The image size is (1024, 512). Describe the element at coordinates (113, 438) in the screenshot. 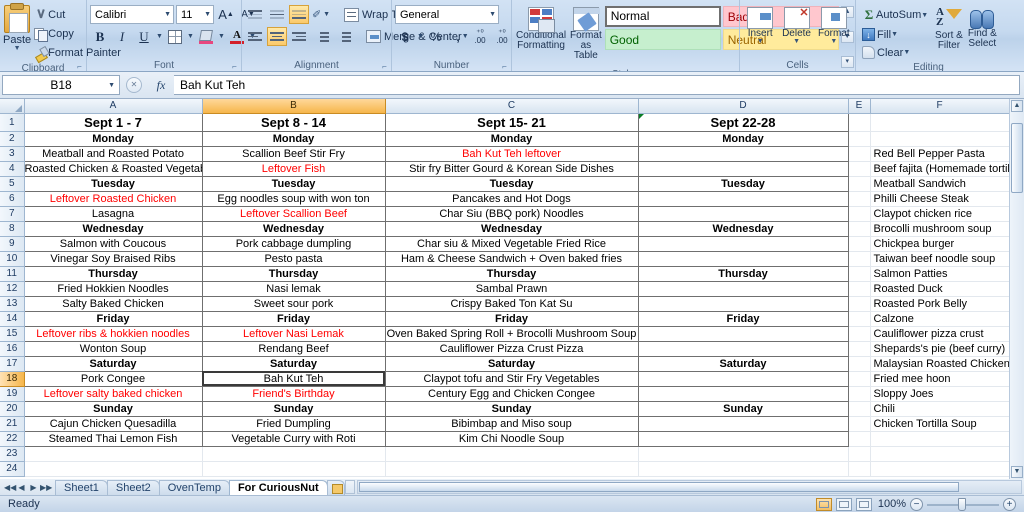

I see `cell-A22: Steamed Thai Lemon Fish` at that location.